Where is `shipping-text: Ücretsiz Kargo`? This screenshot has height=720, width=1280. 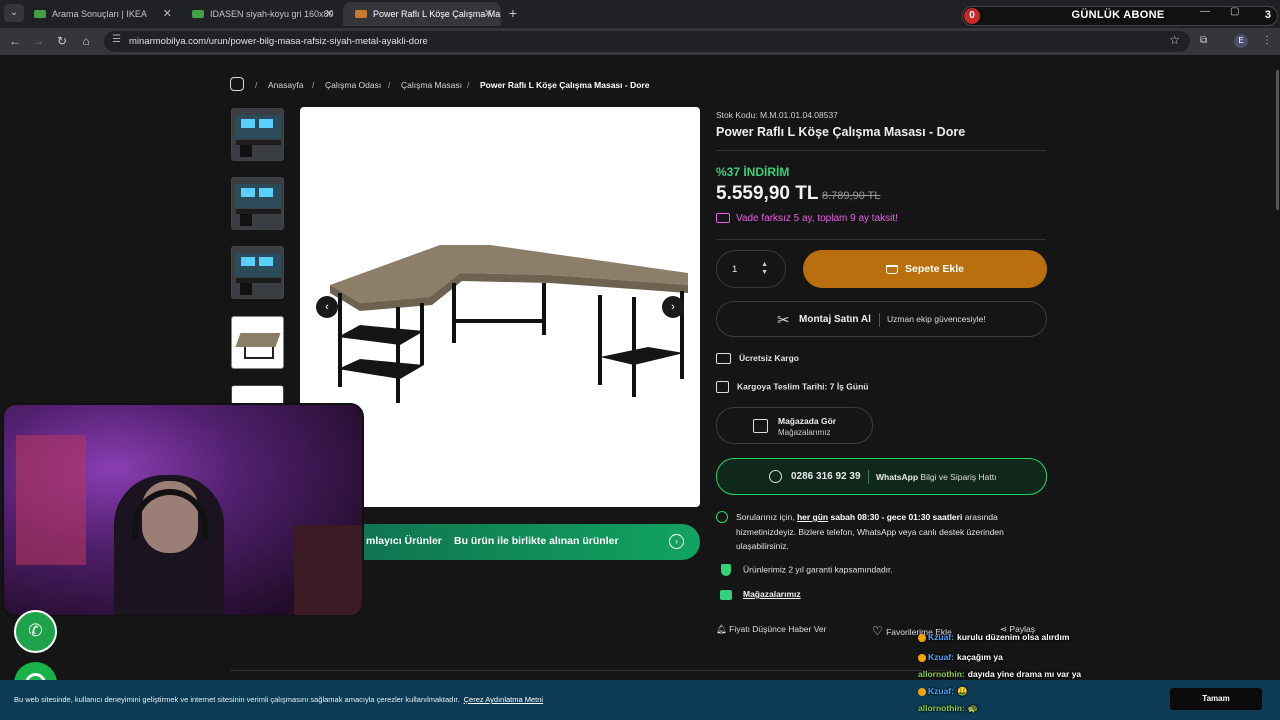 shipping-text: Ücretsiz Kargo is located at coordinates (769, 358).